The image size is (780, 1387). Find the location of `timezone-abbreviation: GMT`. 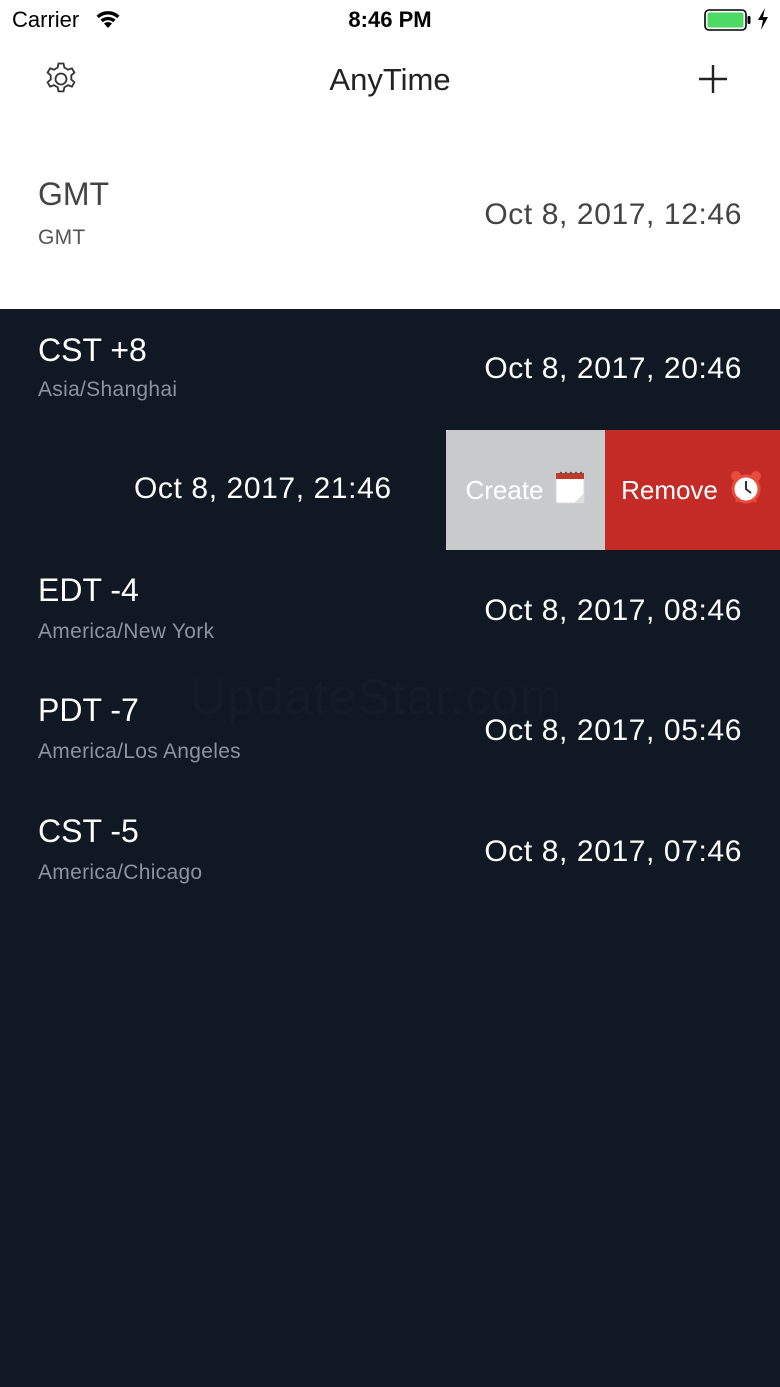

timezone-abbreviation: GMT is located at coordinates (74, 194).